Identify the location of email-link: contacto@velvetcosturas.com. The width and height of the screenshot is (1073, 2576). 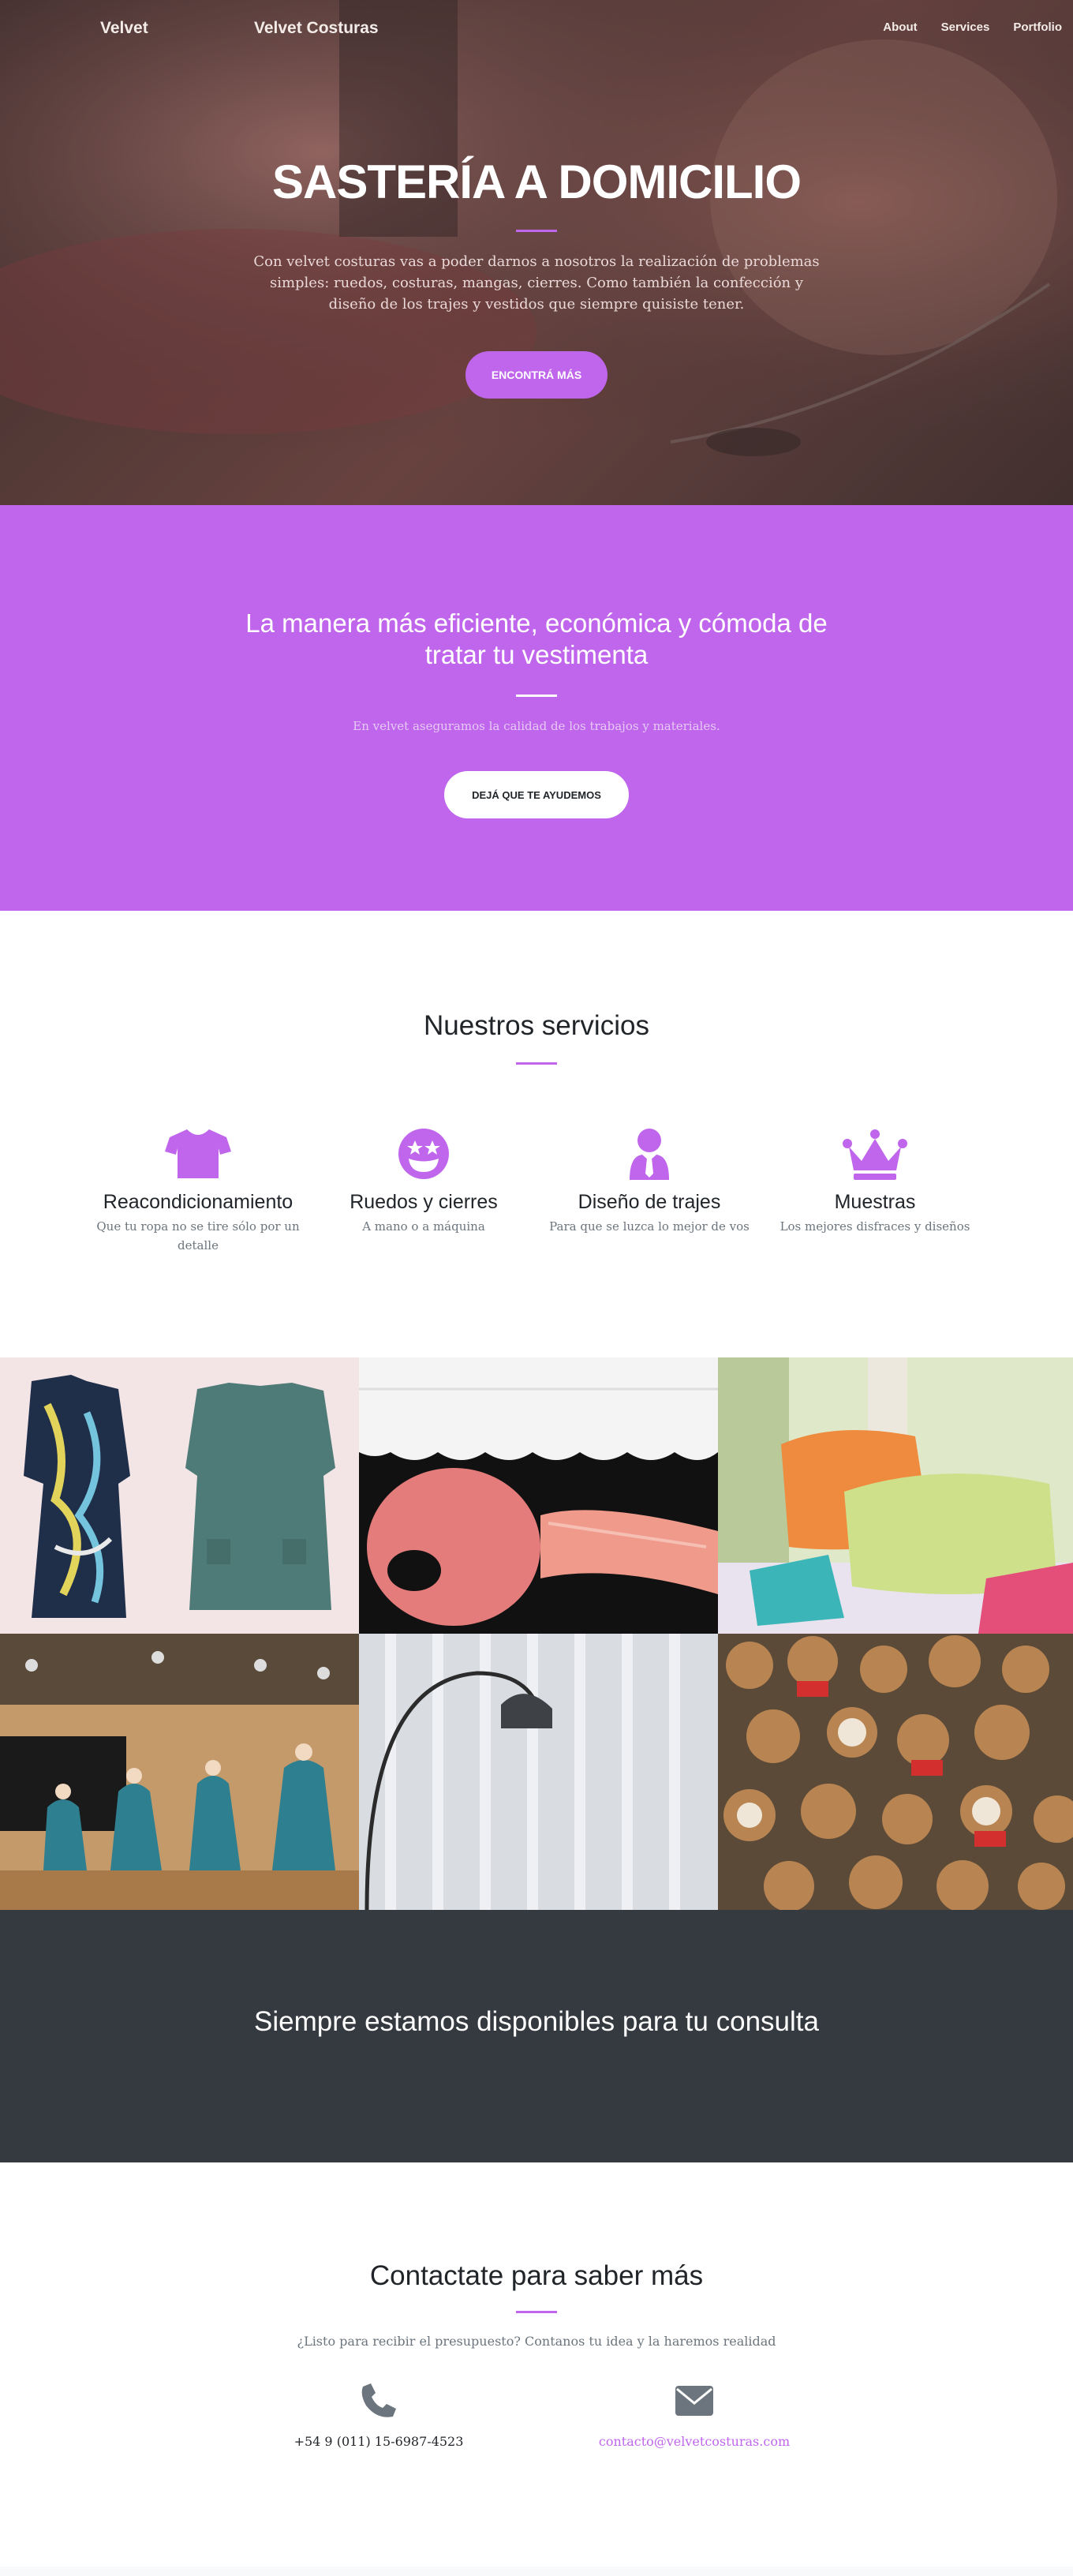
(694, 2441).